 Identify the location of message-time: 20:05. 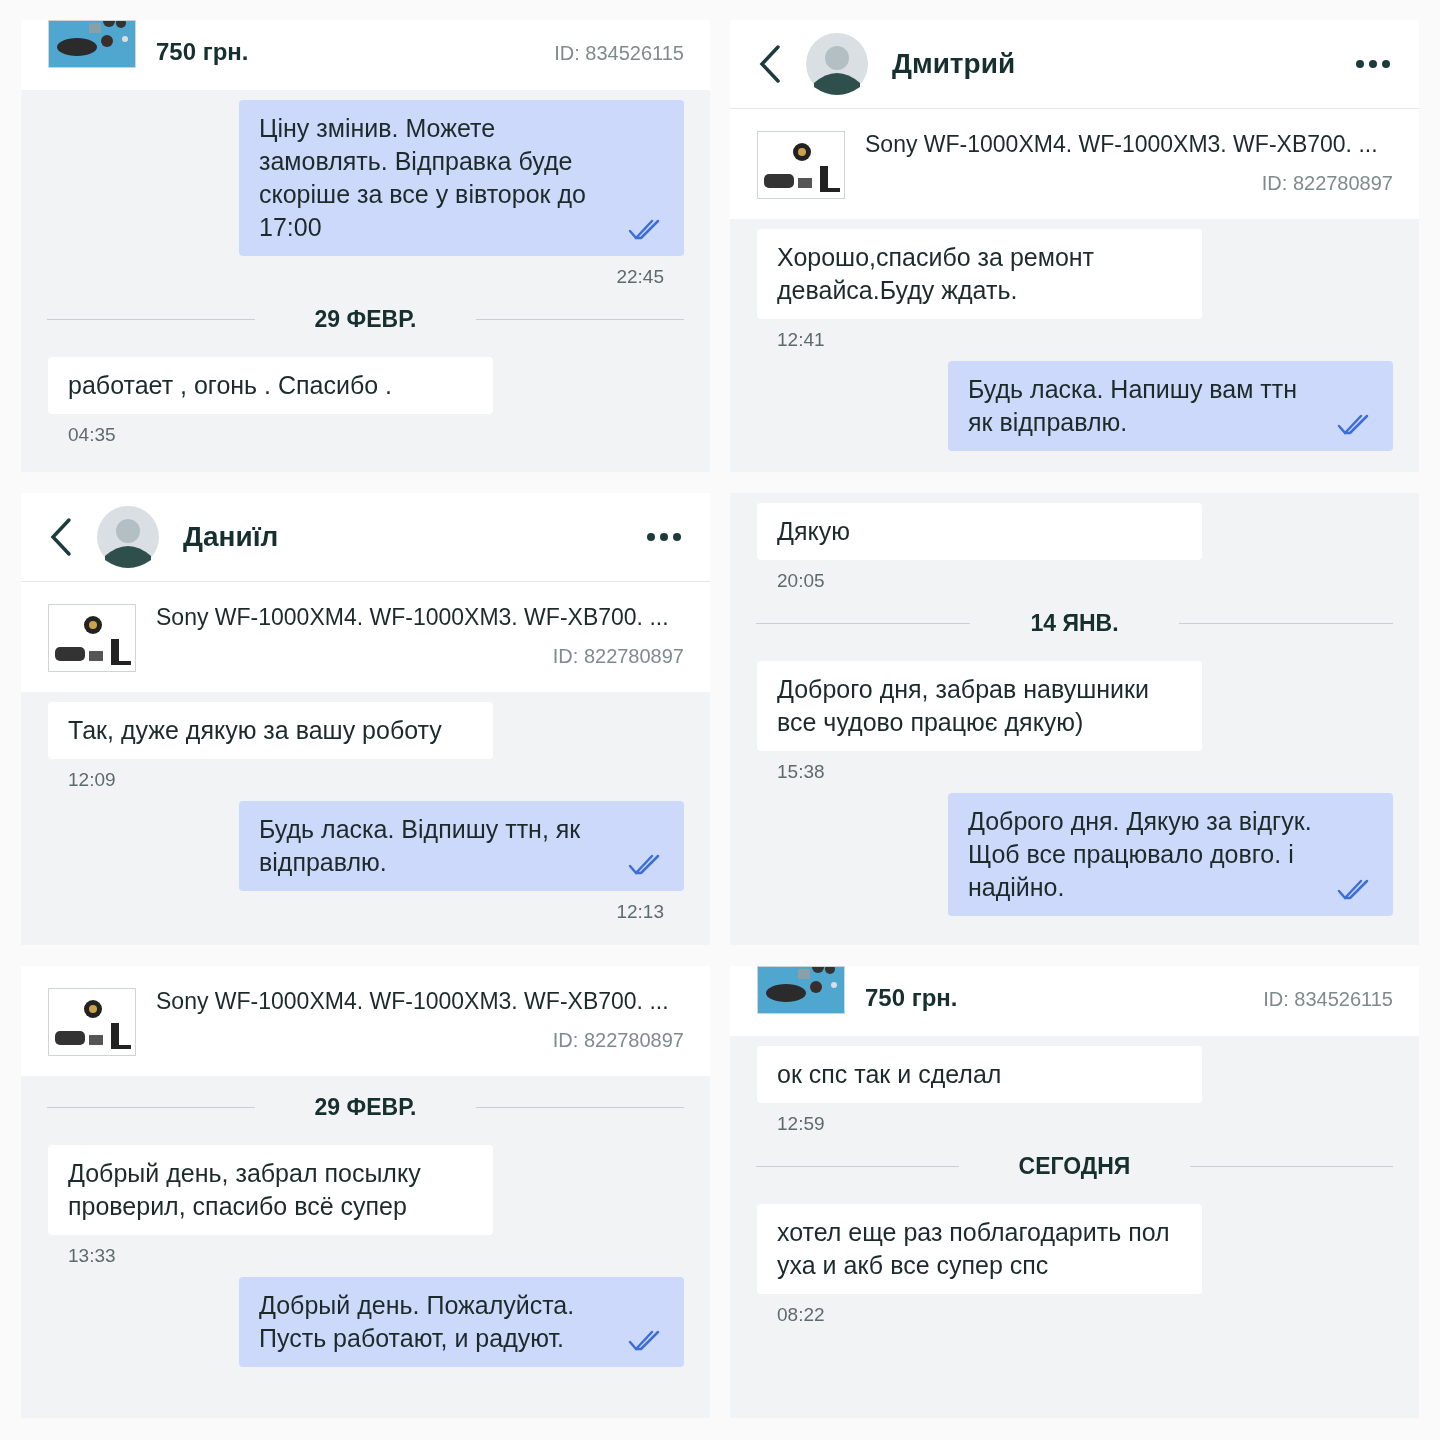
(801, 580).